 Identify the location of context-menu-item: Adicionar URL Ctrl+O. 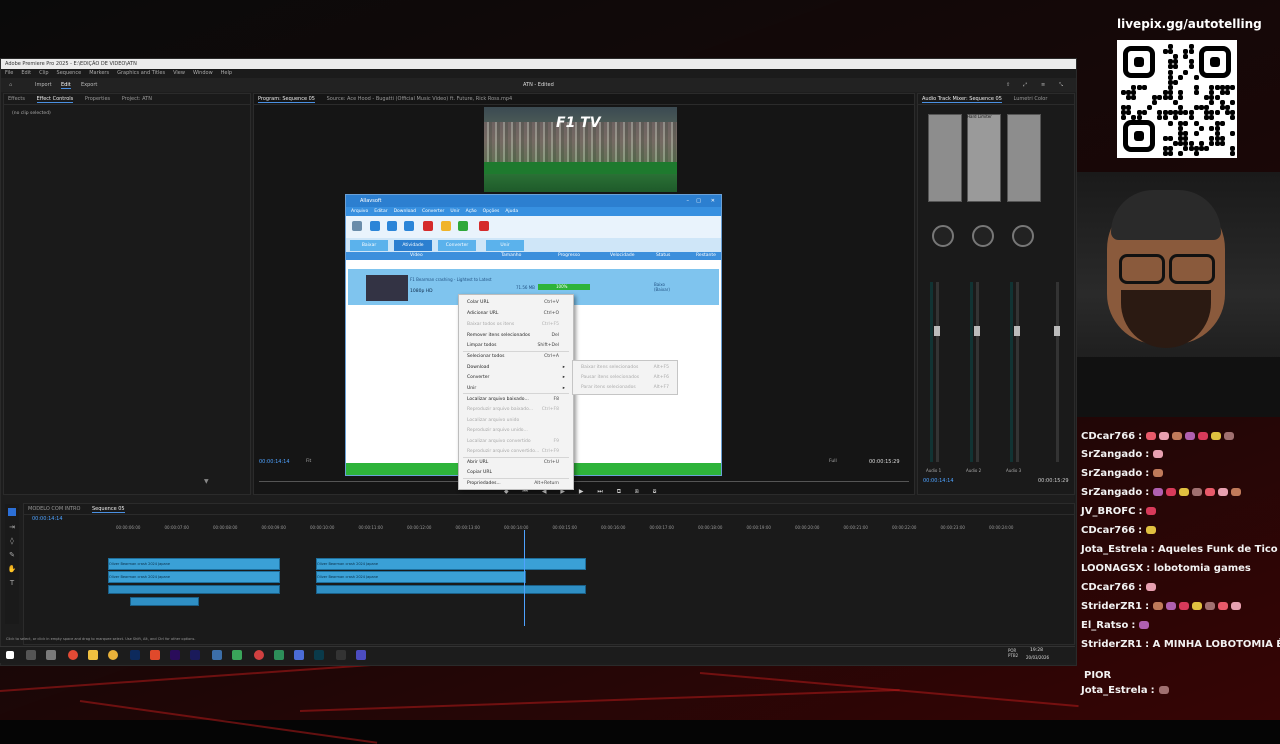
(517, 314).